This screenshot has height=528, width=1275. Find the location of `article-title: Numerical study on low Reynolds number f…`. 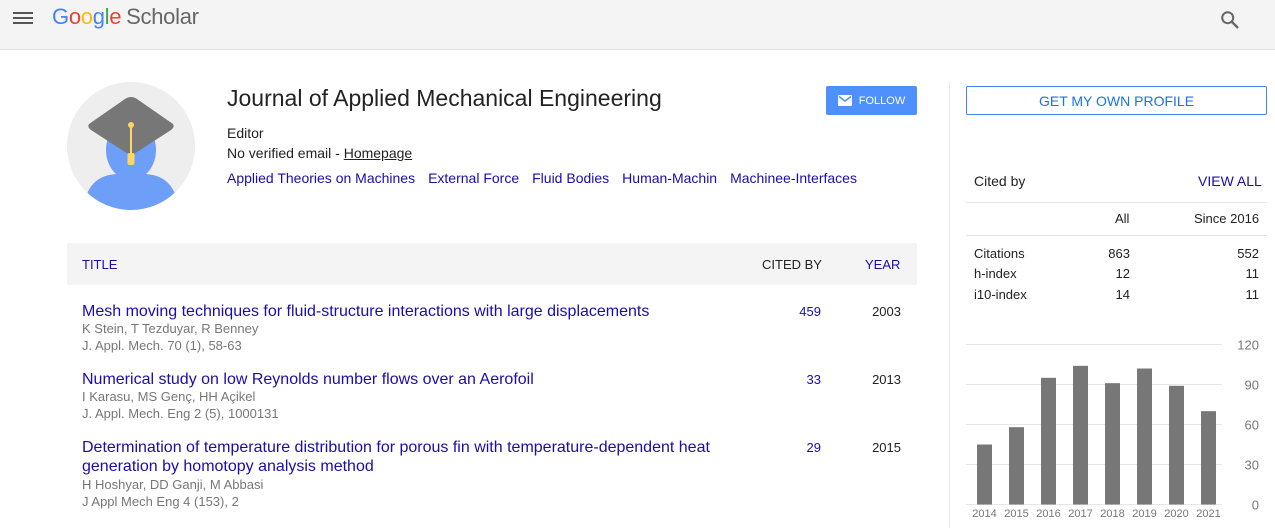

article-title: Numerical study on low Reynolds number f… is located at coordinates (407, 379).